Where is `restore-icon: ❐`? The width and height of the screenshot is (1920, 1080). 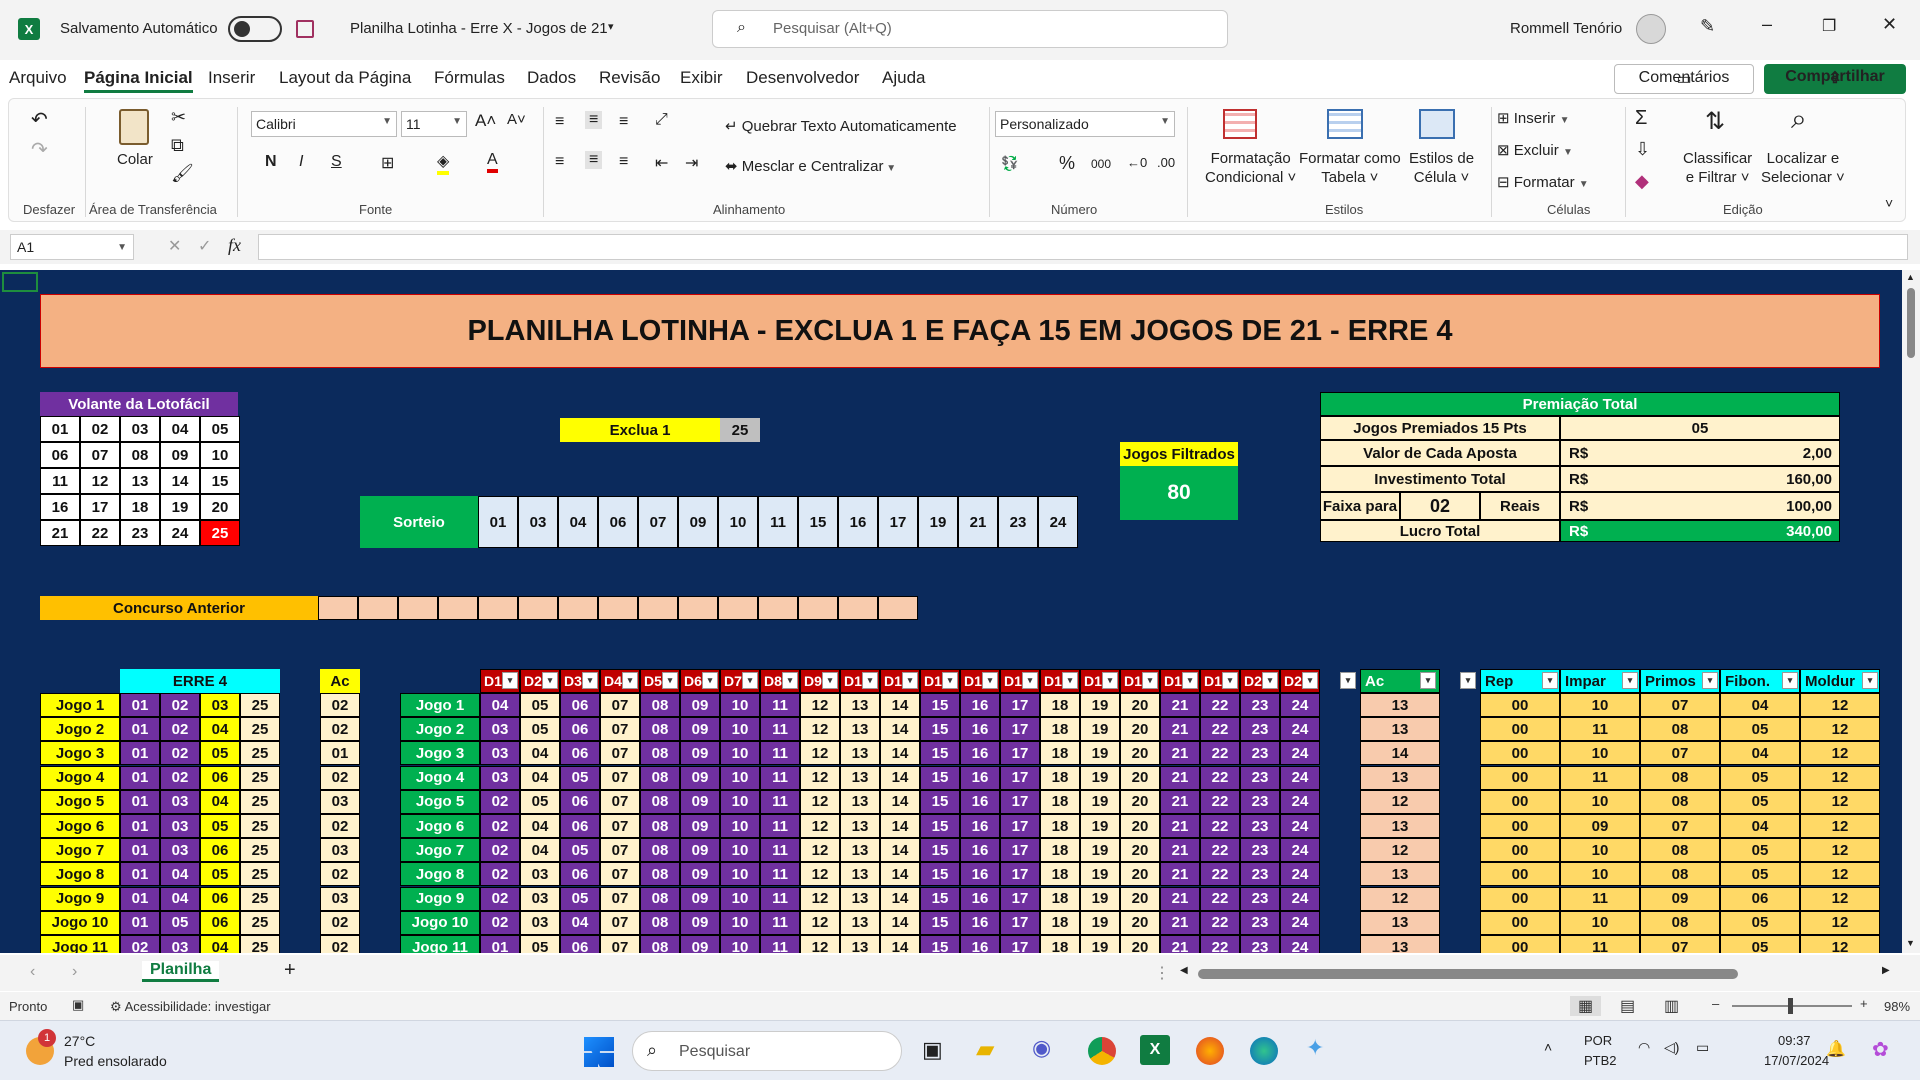
restore-icon: ❐ is located at coordinates (1829, 26).